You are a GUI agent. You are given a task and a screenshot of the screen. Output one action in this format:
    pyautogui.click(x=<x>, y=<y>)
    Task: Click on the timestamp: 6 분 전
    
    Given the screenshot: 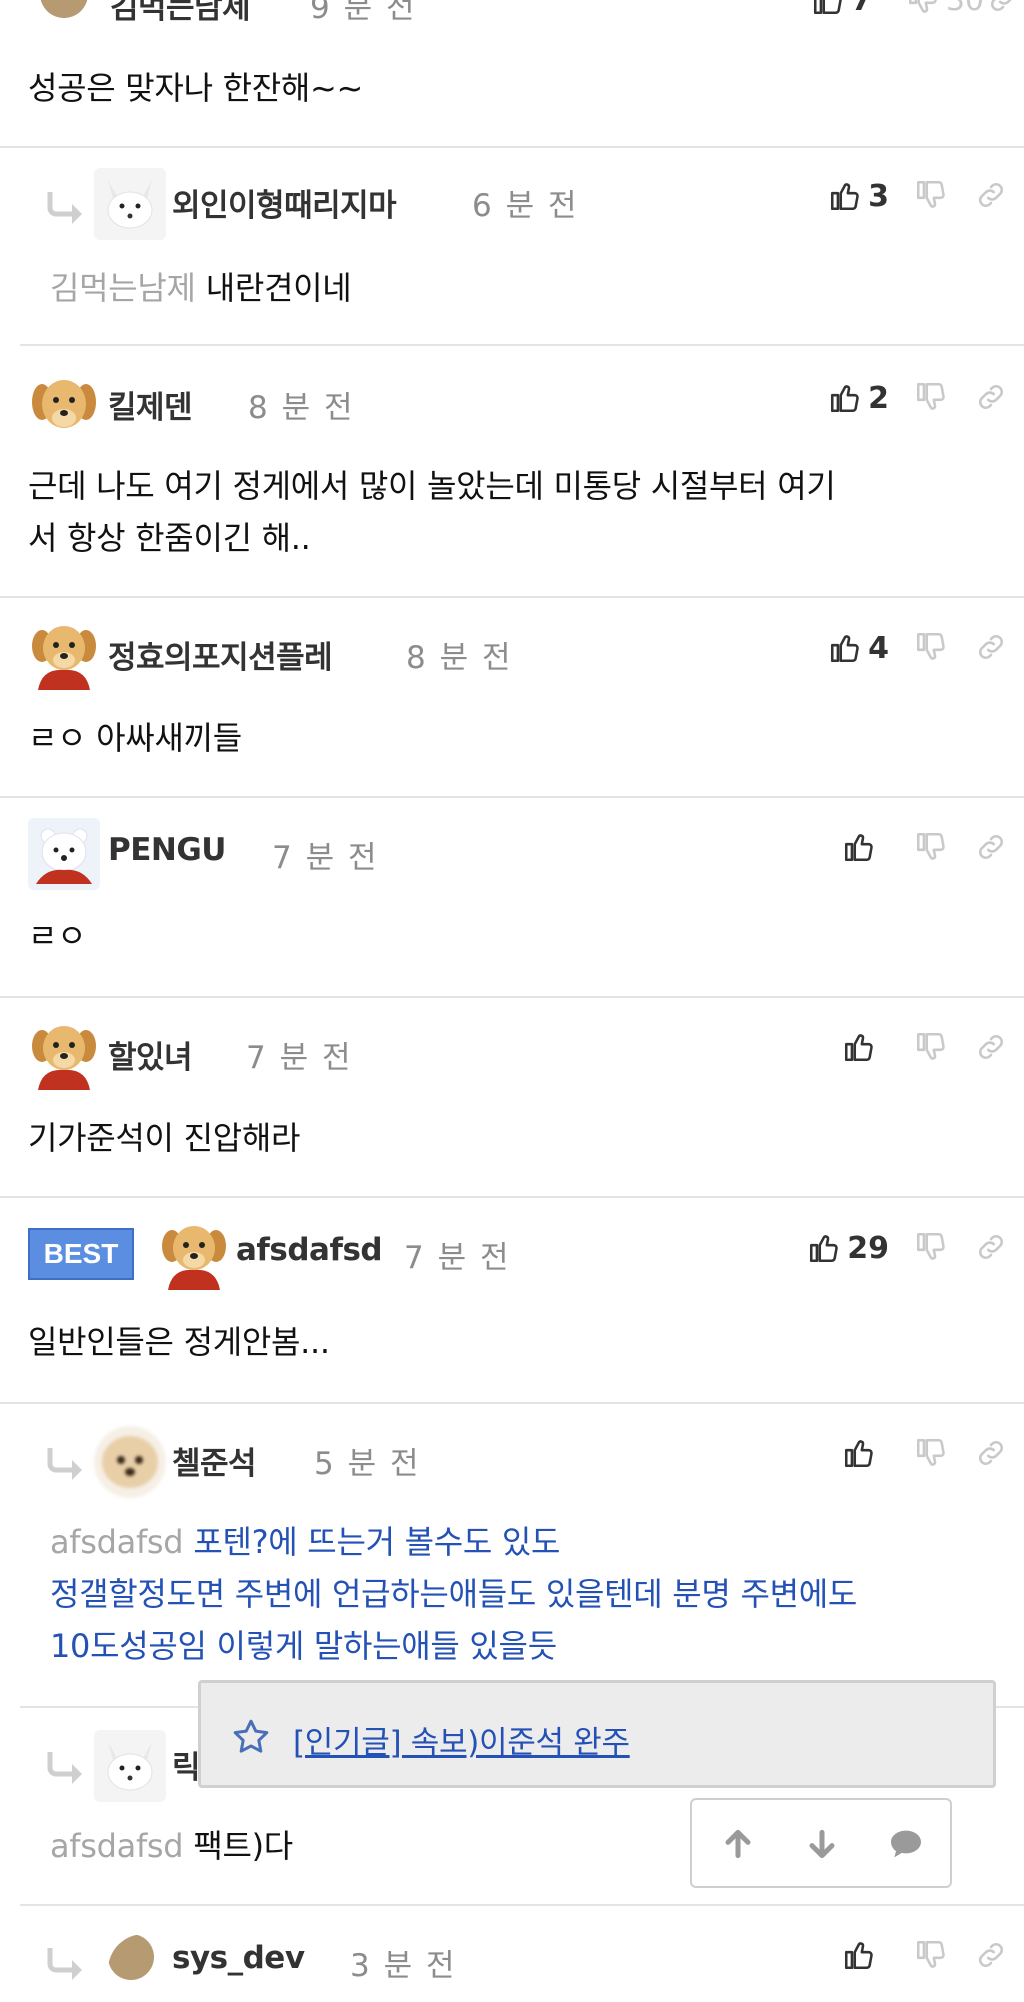 What is the action you would take?
    pyautogui.click(x=525, y=206)
    